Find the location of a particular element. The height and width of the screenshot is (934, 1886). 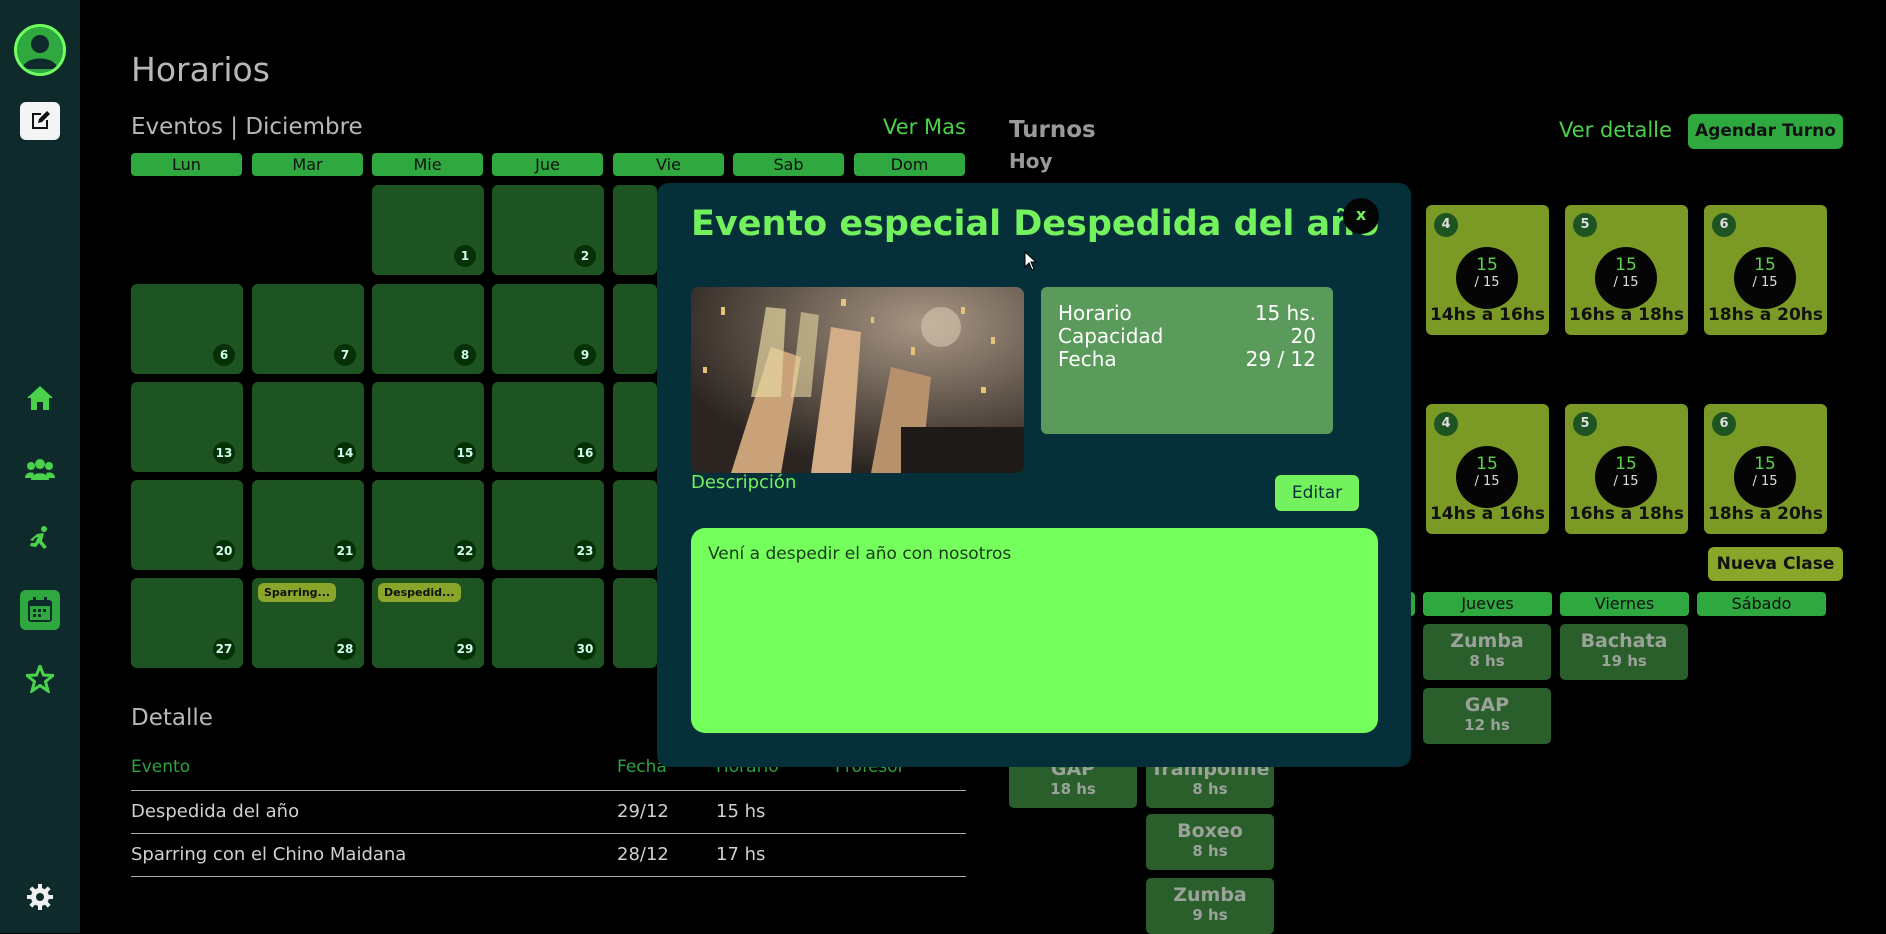

clase-name: Bachata is located at coordinates (1624, 641).